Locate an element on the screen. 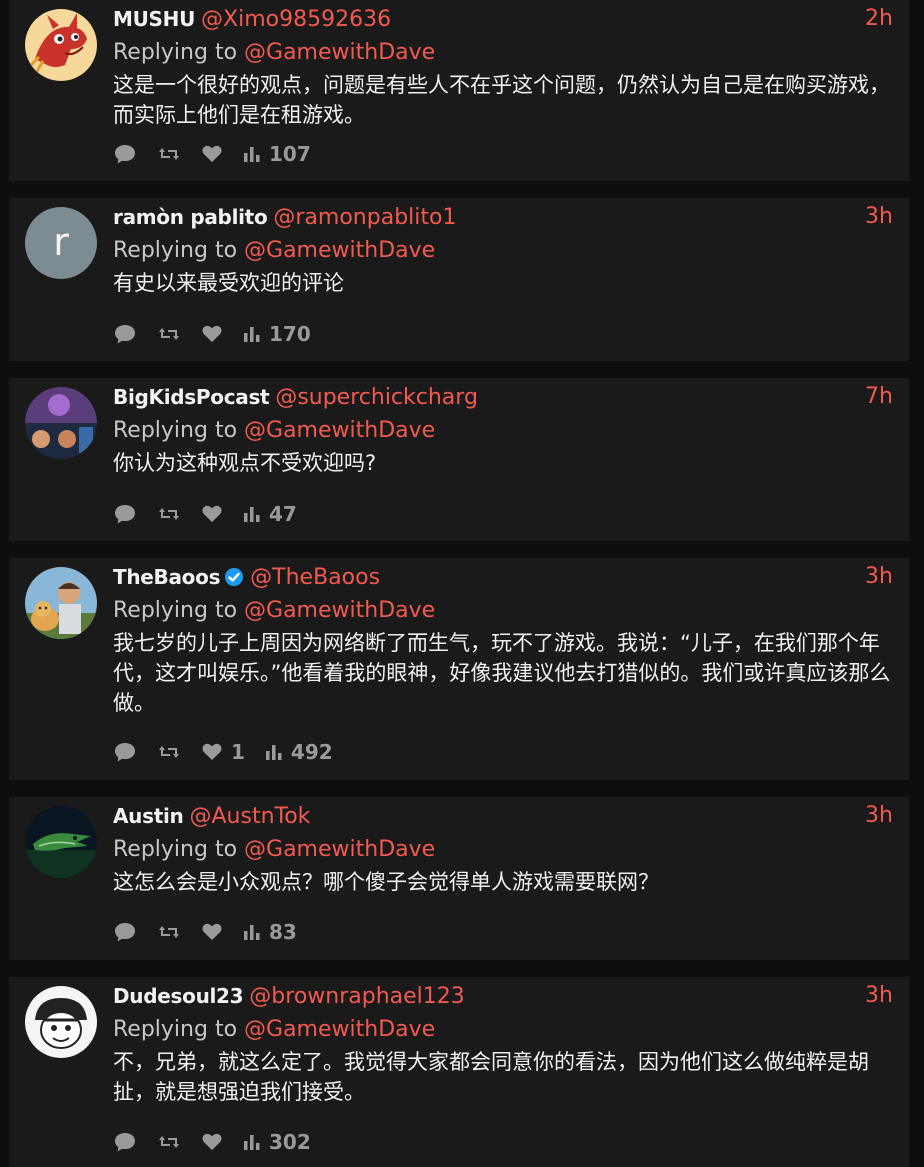  author-name: BigKidsPocast is located at coordinates (191, 397).